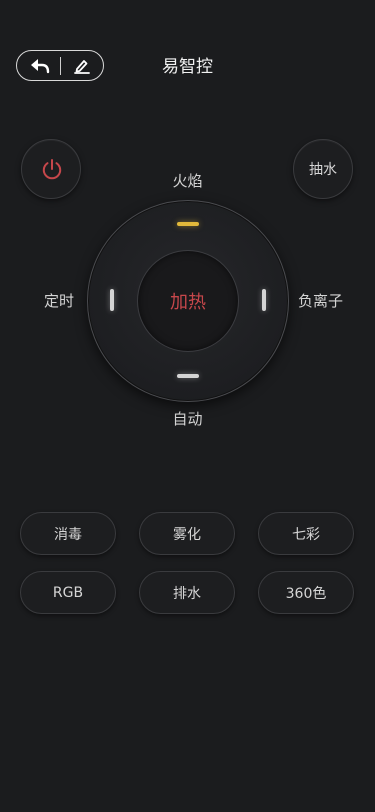 This screenshot has height=812, width=375. I want to click on rgb-button-label: RGB, so click(68, 592).